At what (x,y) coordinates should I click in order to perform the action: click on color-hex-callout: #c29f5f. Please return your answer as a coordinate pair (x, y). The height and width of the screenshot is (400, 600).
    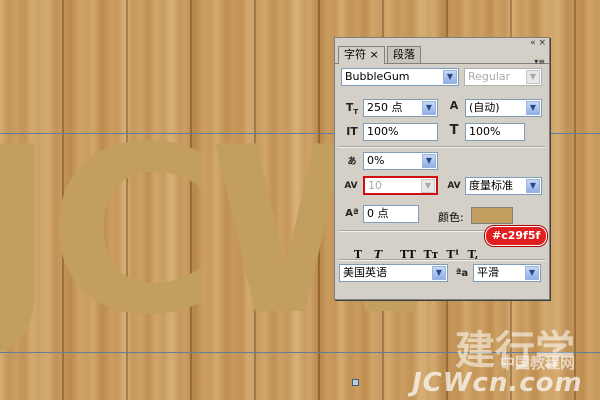
    Looking at the image, I should click on (516, 236).